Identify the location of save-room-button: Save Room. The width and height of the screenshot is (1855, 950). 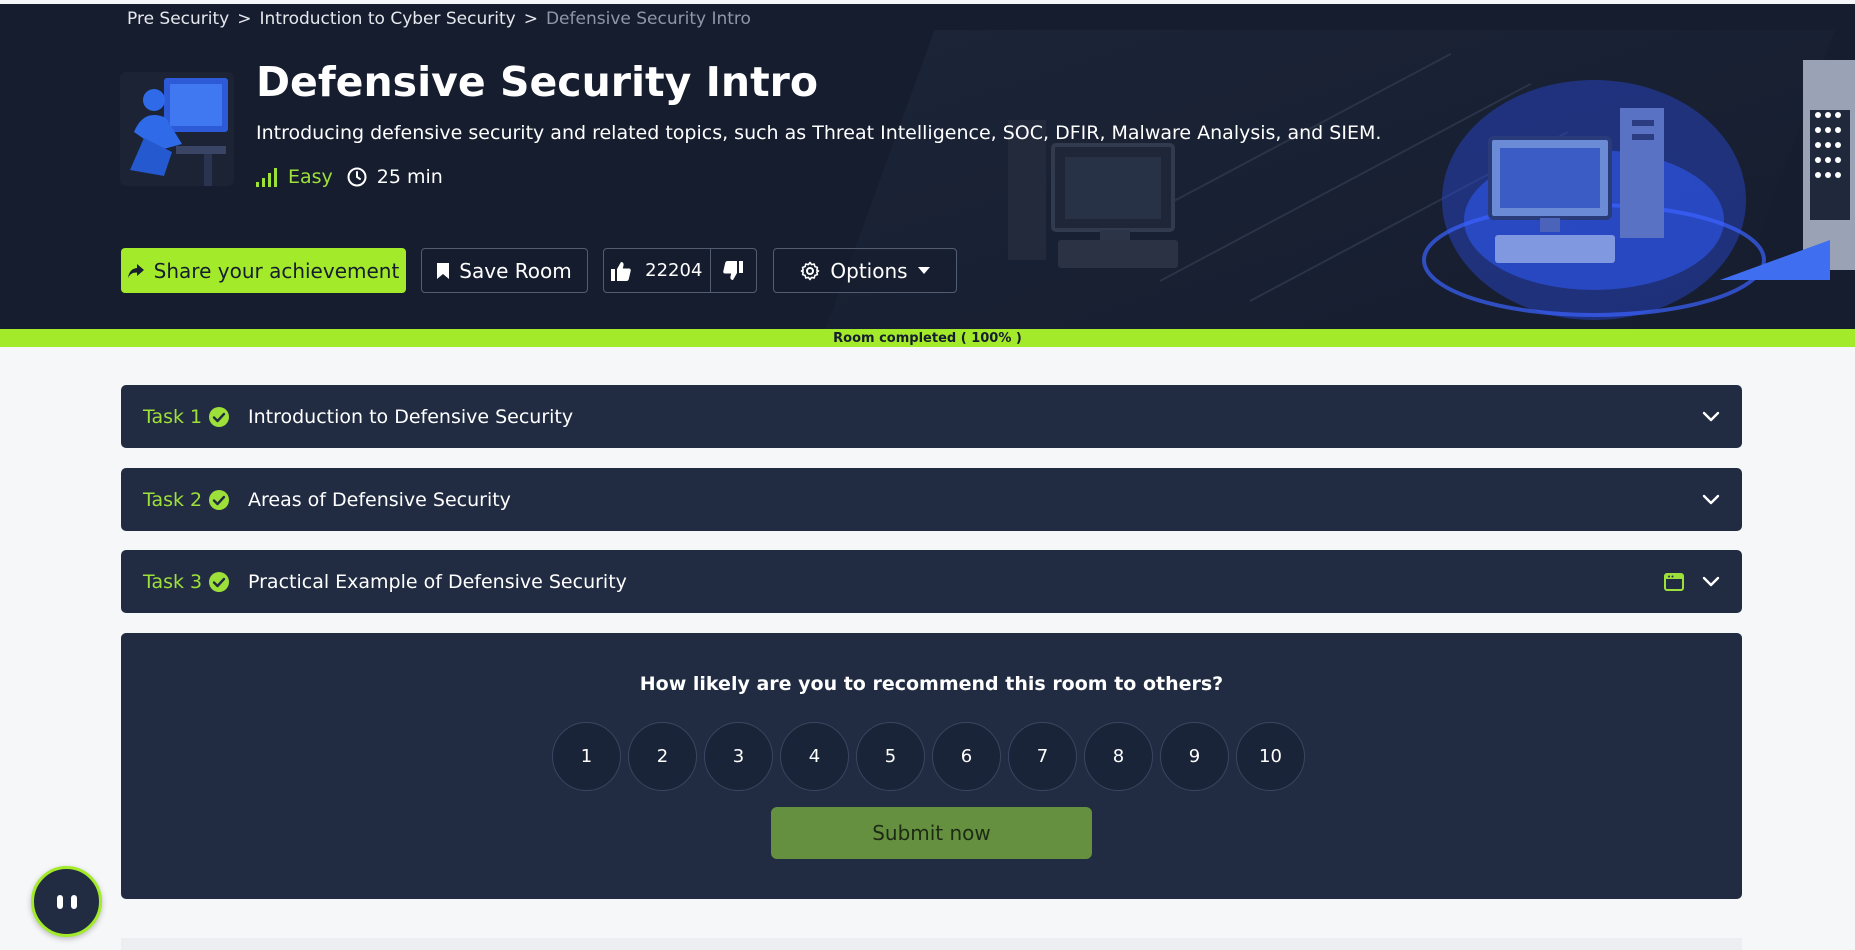
(504, 270).